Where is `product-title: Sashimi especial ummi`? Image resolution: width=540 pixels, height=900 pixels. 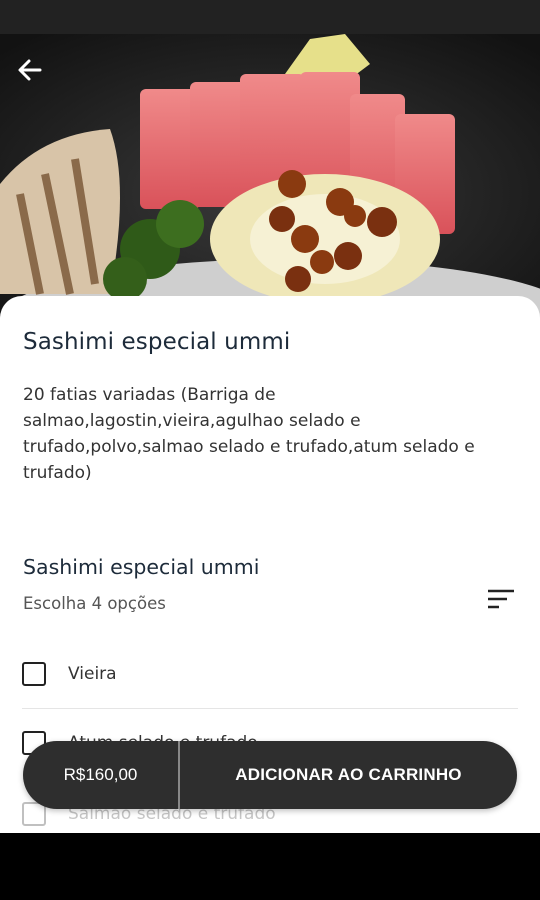
product-title: Sashimi especial ummi is located at coordinates (157, 342).